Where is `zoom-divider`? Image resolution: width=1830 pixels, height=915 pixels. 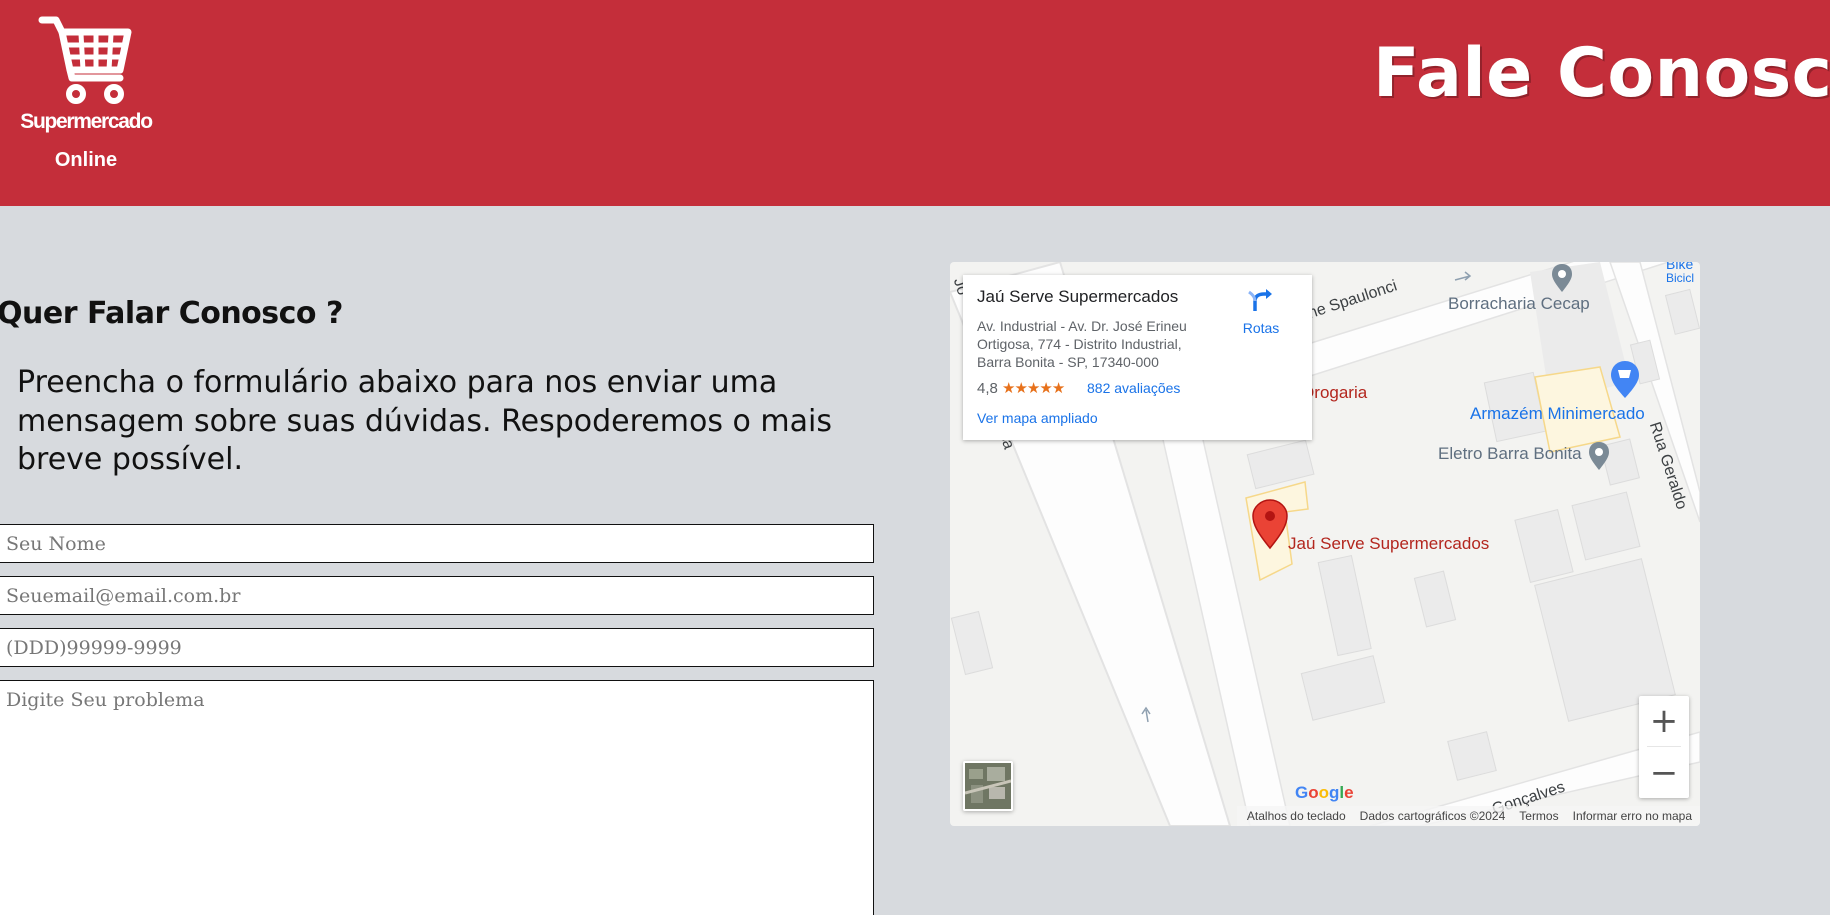 zoom-divider is located at coordinates (1664, 746).